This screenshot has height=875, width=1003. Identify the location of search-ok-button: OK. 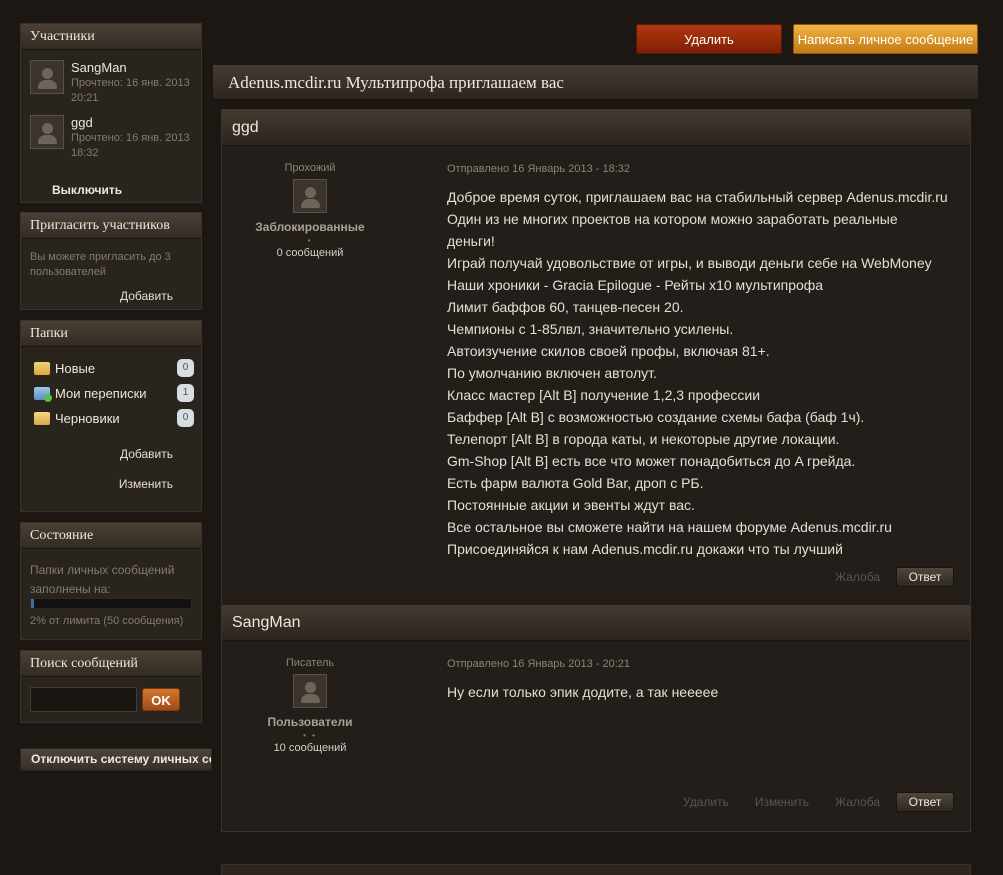
(161, 699).